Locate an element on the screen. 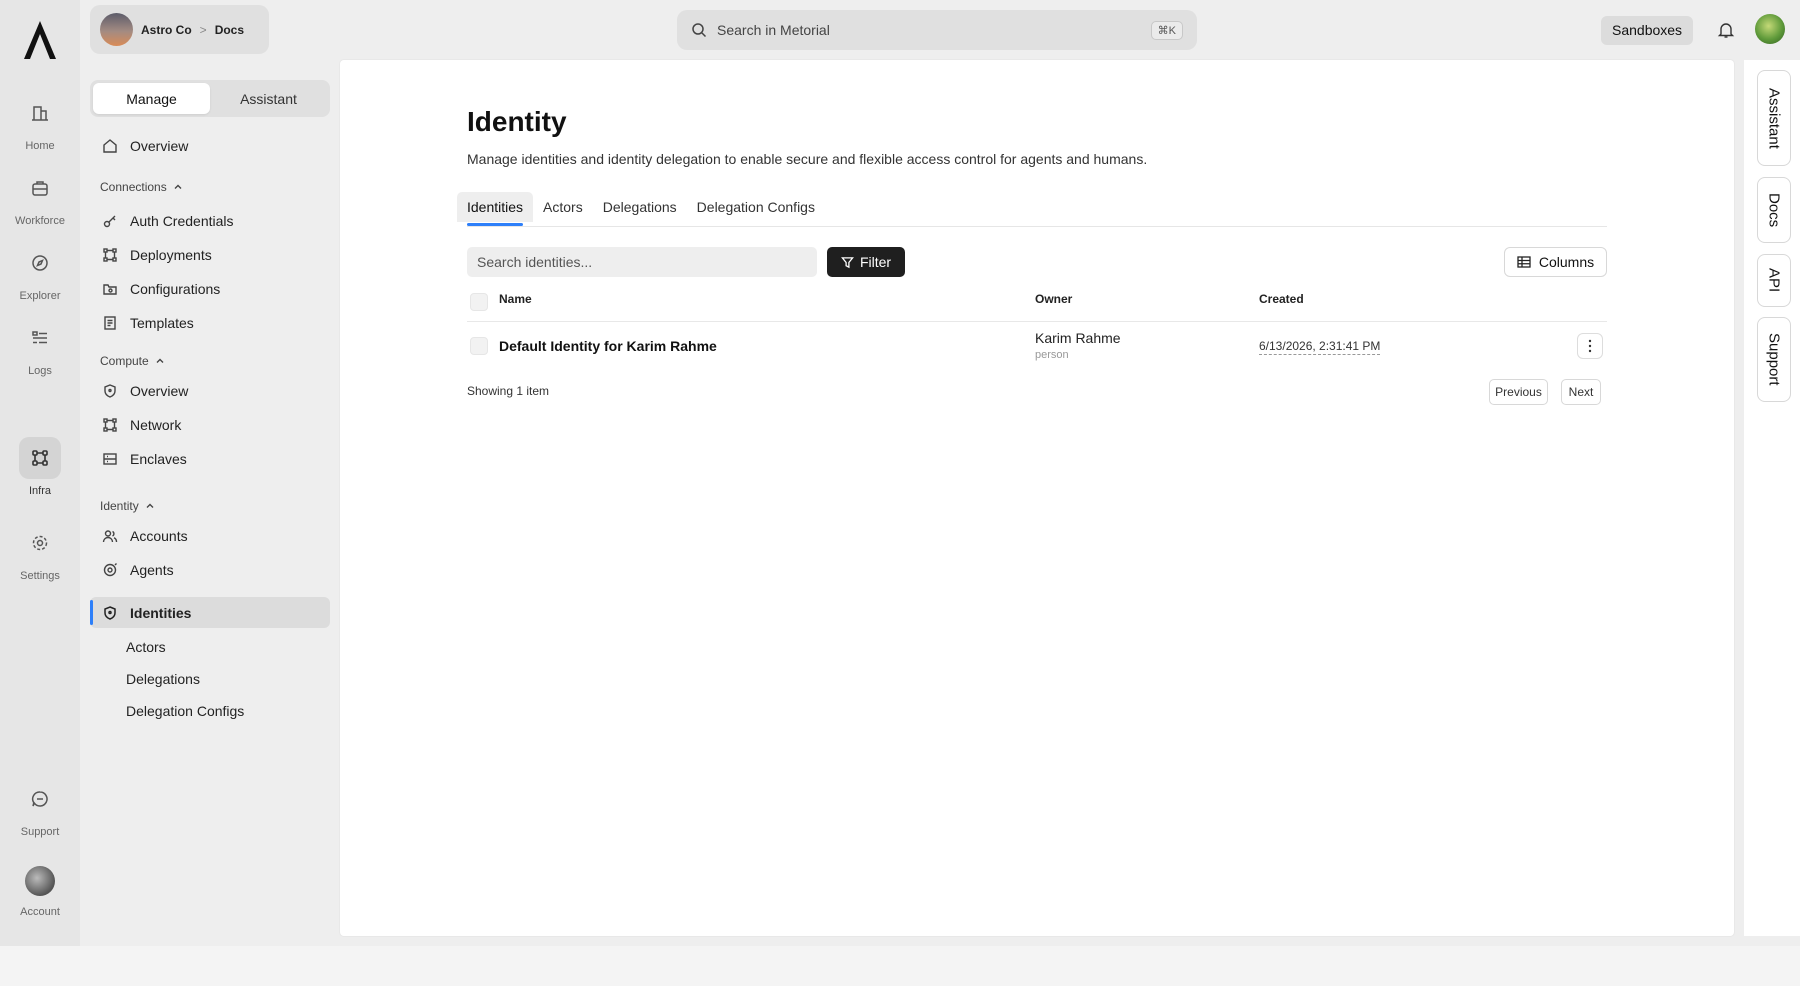 Image resolution: width=1800 pixels, height=986 pixels. rail-item-logs: Logs is located at coordinates (40, 347).